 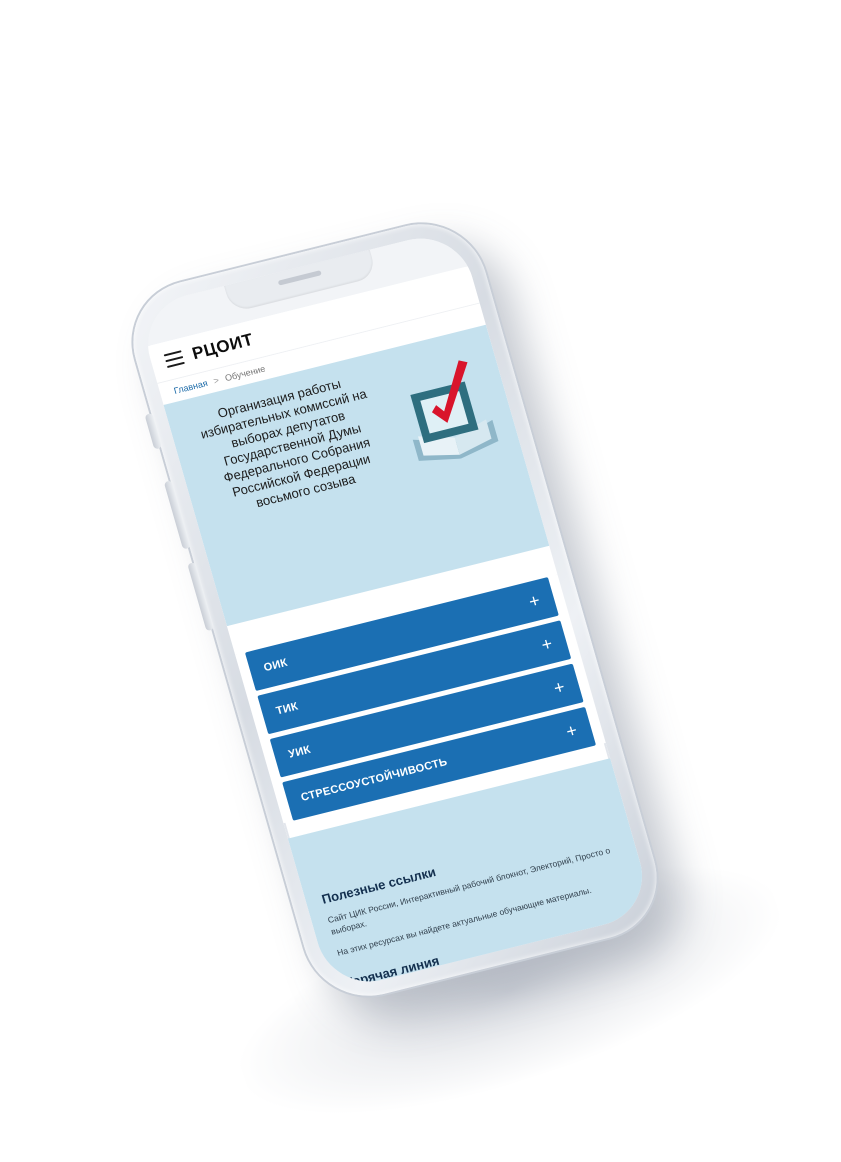 I want to click on site-logo: РЦОИТ, so click(x=223, y=347).